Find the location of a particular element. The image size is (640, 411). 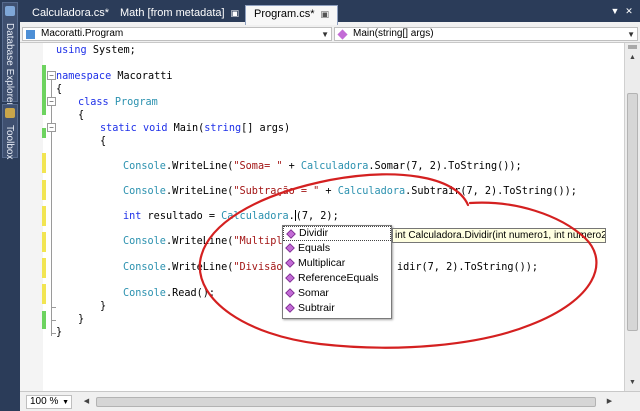

vertical-scrollbar: ▲ ▼ is located at coordinates (632, 217).